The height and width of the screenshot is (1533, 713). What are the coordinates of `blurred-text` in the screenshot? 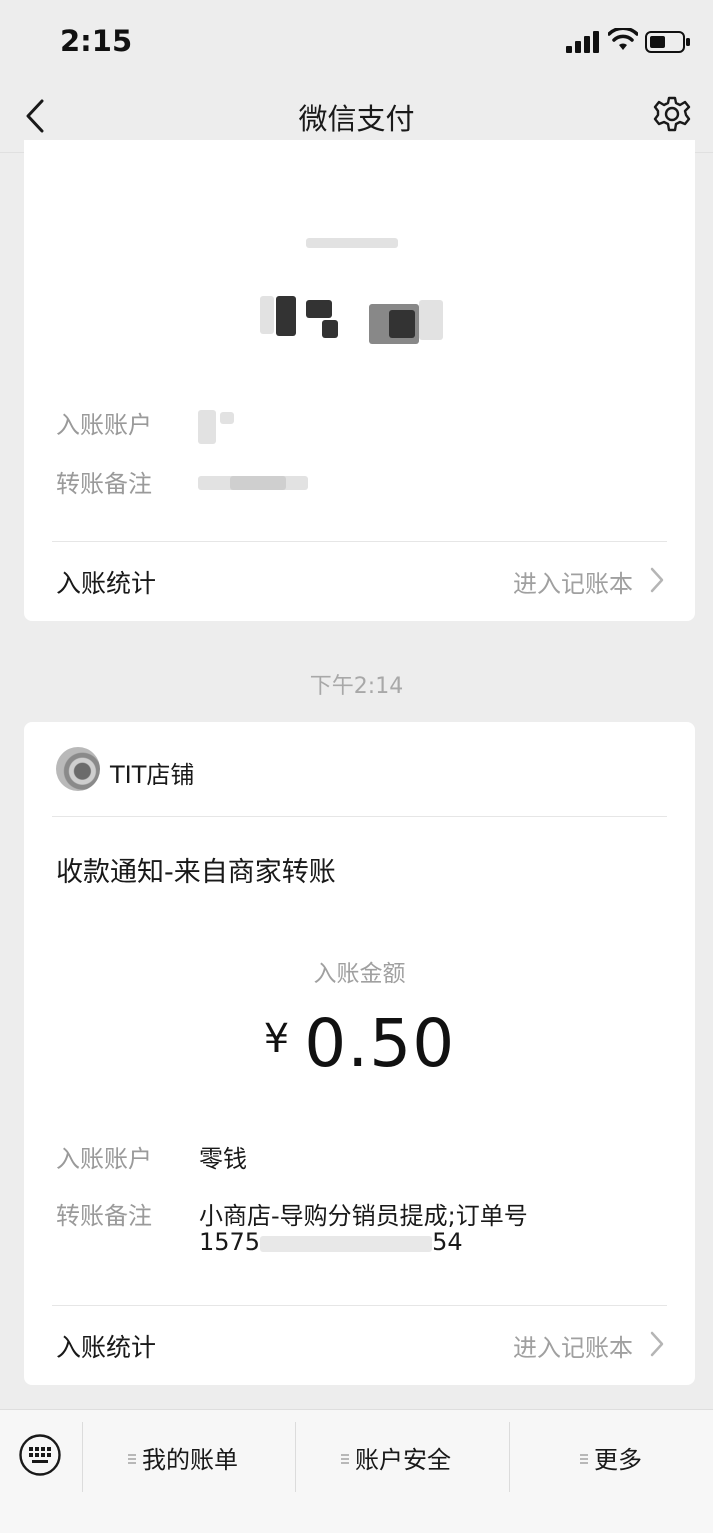 It's located at (352, 243).